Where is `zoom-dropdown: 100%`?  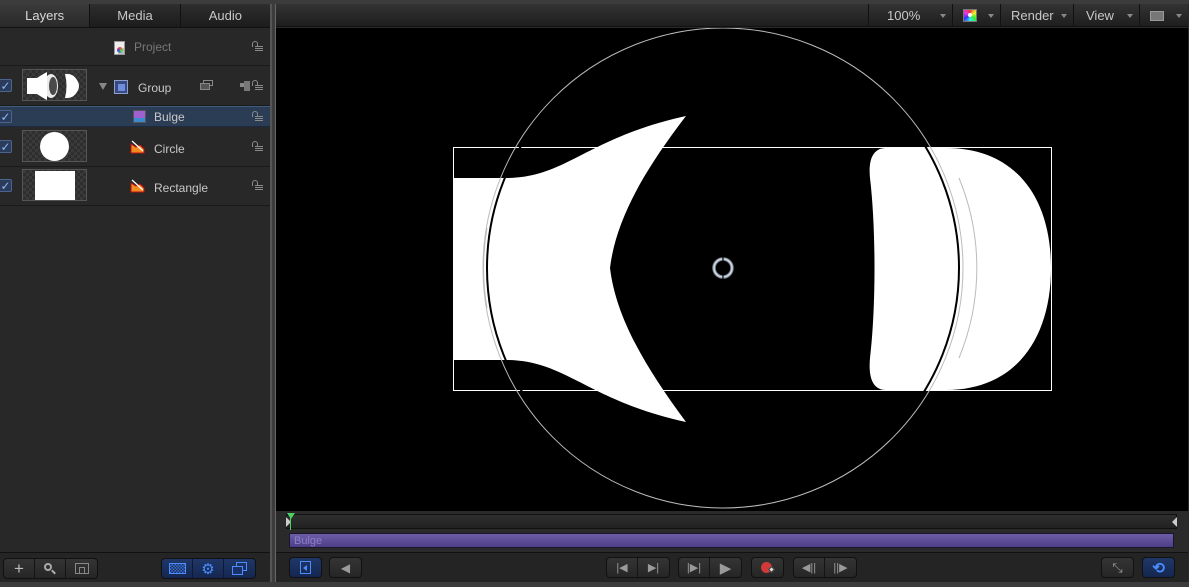 zoom-dropdown: 100% is located at coordinates (910, 15).